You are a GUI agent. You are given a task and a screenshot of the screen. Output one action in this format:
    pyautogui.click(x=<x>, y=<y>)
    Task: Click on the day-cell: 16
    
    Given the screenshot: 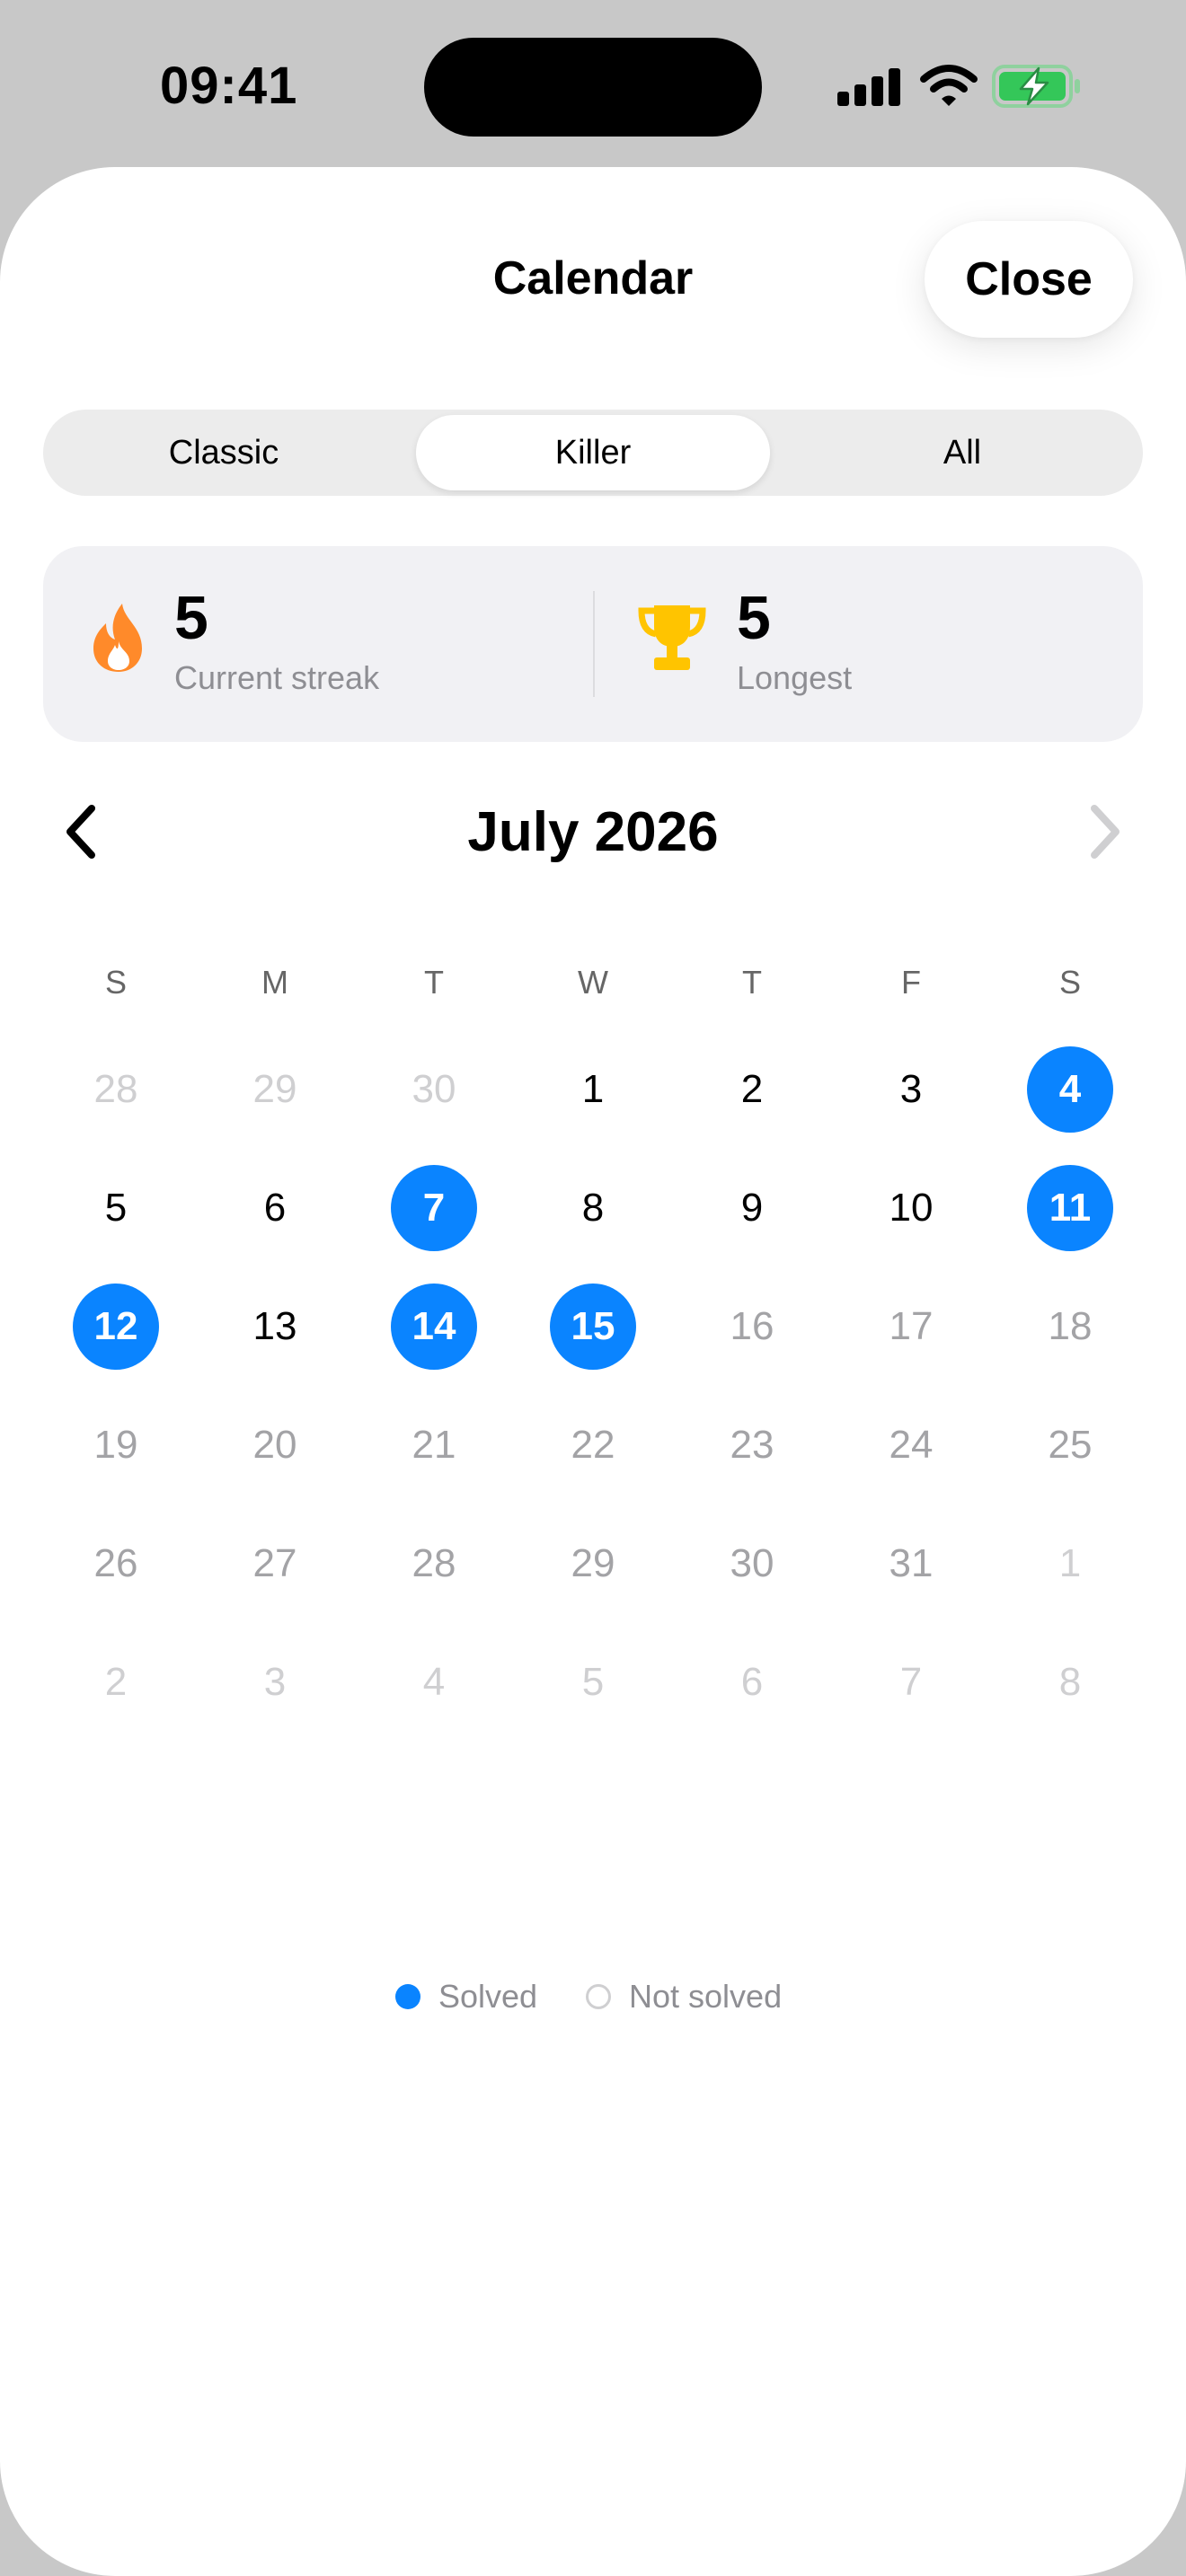 What is the action you would take?
    pyautogui.click(x=752, y=1326)
    